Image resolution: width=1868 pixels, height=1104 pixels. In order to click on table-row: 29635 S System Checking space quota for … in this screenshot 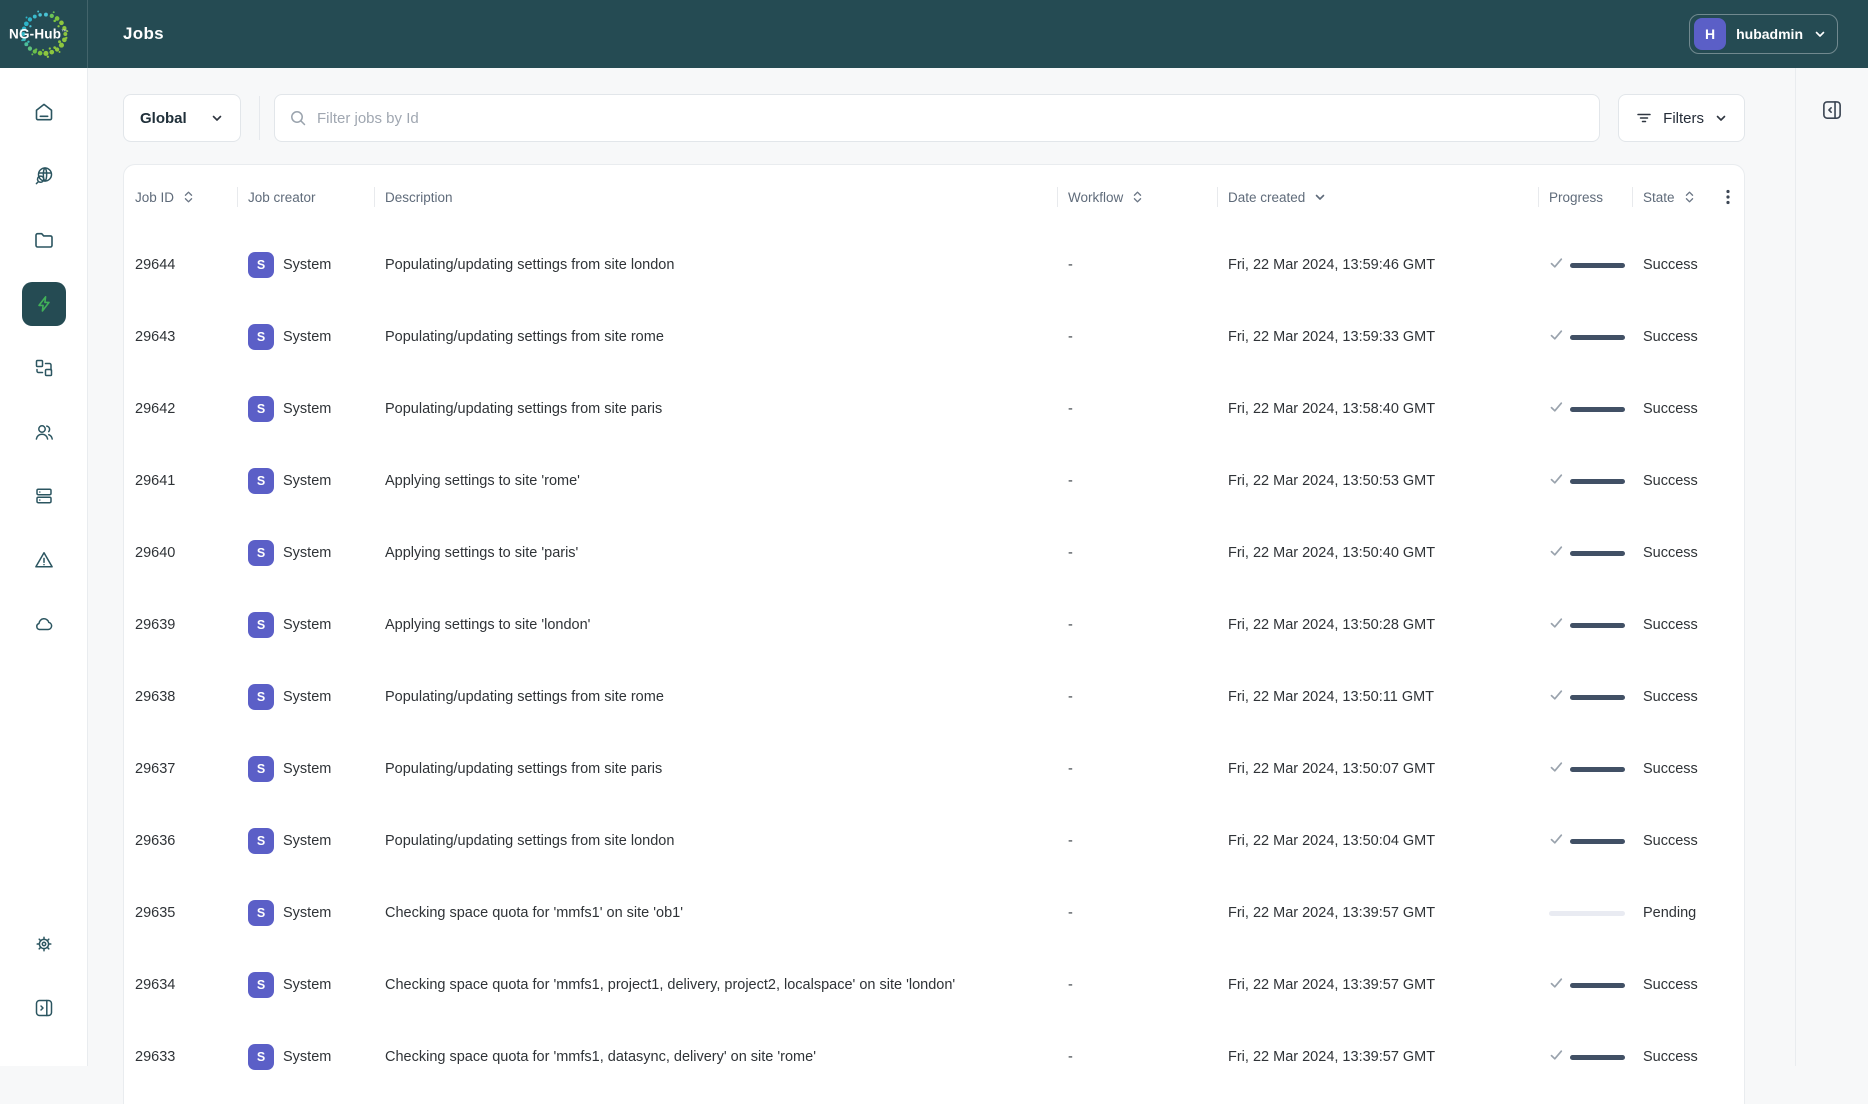, I will do `click(934, 913)`.